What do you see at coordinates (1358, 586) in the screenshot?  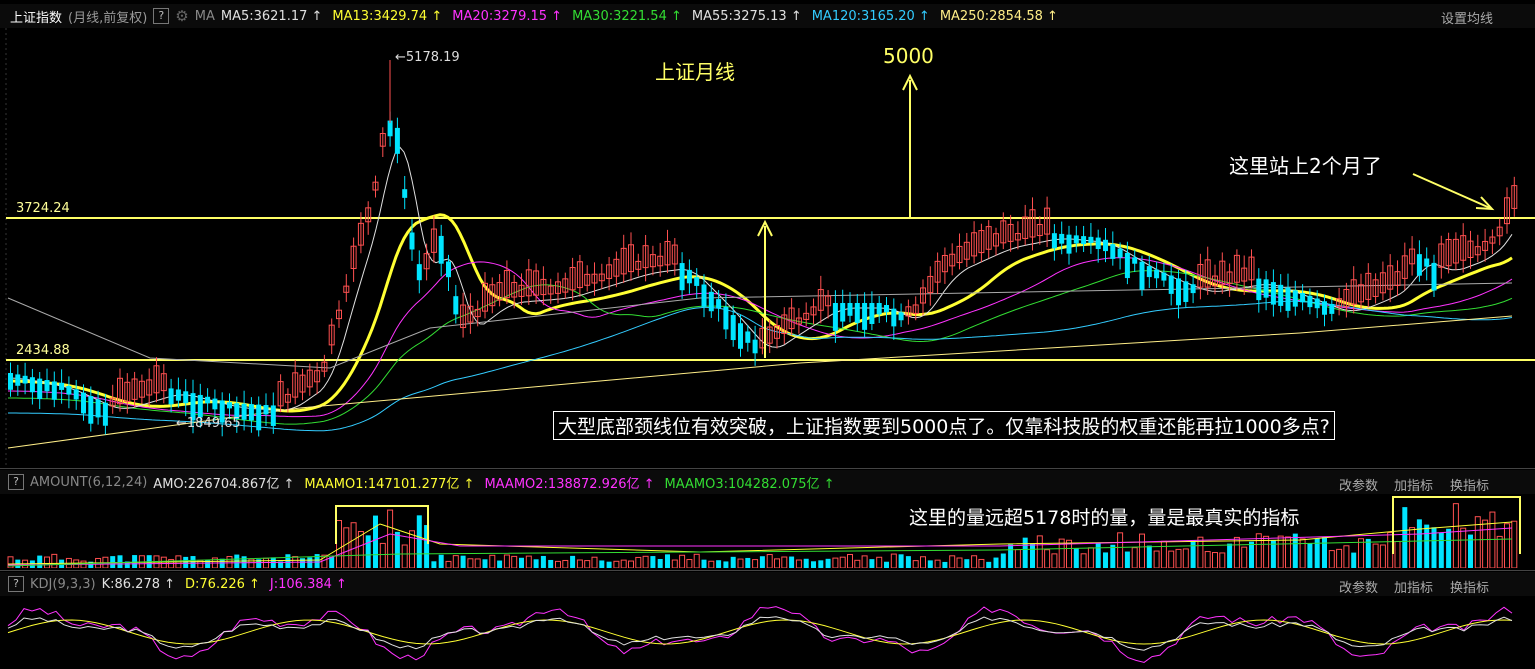 I see `kdj-params-button: 改参数` at bounding box center [1358, 586].